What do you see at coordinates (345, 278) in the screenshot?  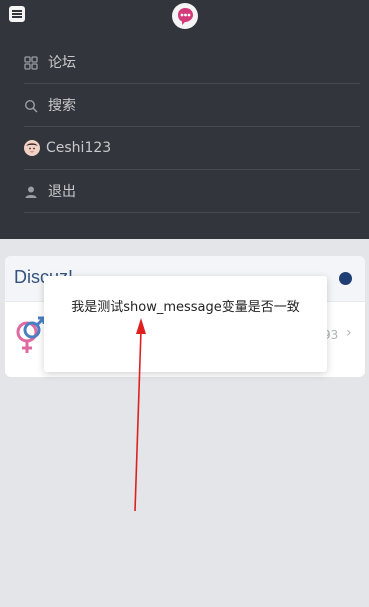 I see `collapse-toggle-icon` at bounding box center [345, 278].